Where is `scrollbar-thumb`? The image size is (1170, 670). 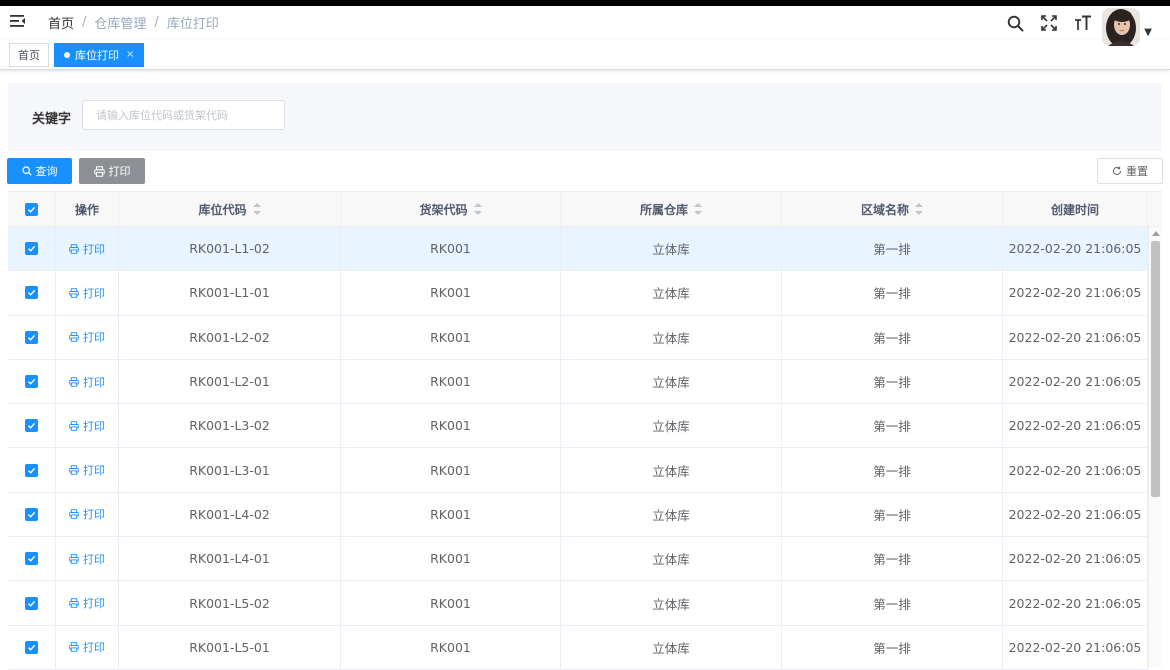
scrollbar-thumb is located at coordinates (1155, 369).